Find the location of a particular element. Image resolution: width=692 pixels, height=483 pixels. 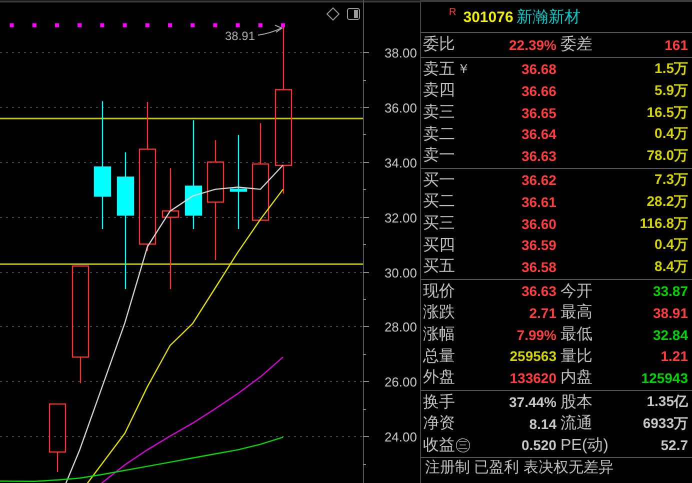

level-label: 买五 is located at coordinates (439, 267).